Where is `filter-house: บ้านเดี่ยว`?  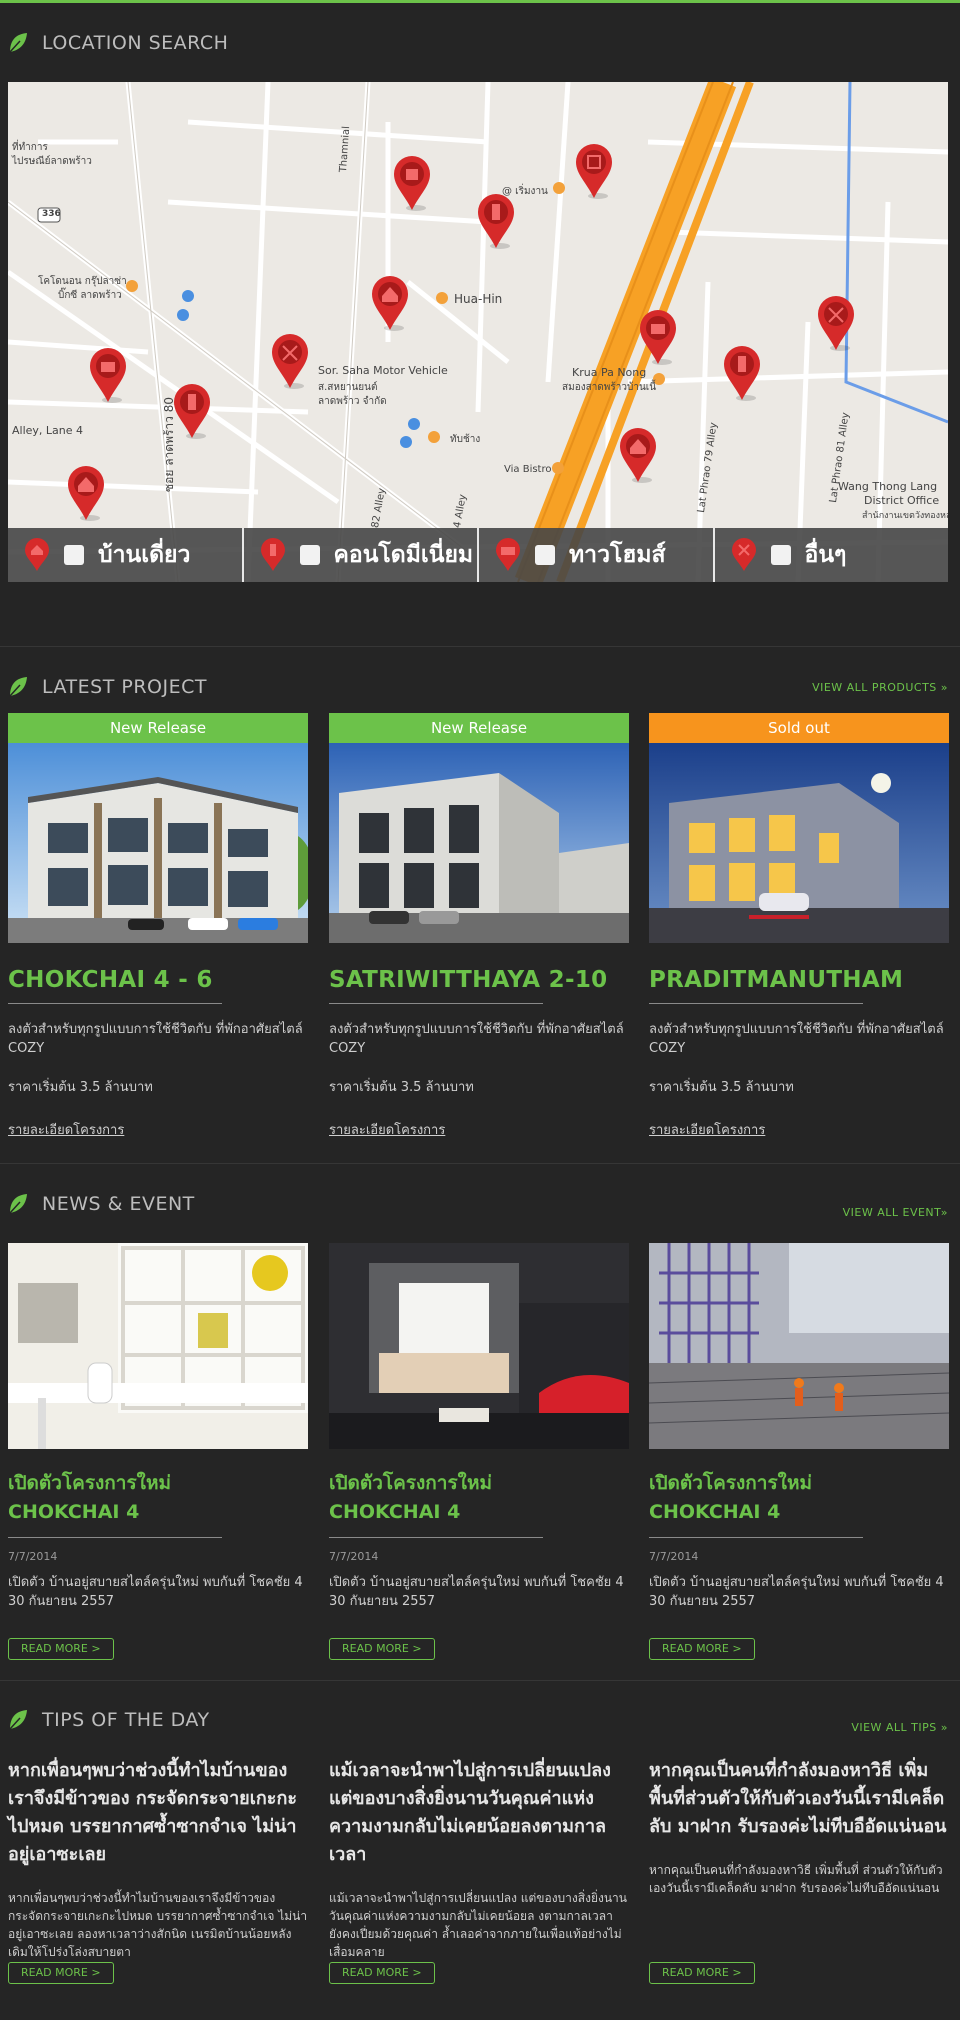
filter-house: บ้านเดี่ยว is located at coordinates (126, 555).